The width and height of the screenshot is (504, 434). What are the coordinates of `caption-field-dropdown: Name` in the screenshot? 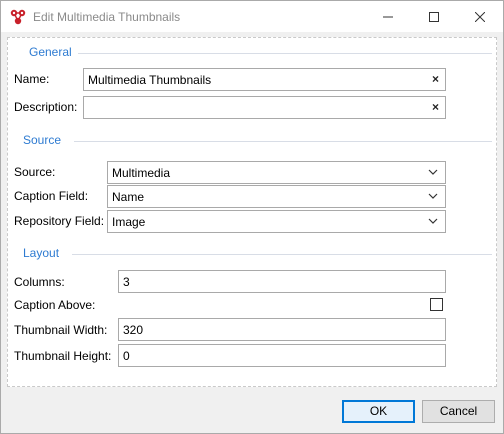 It's located at (276, 196).